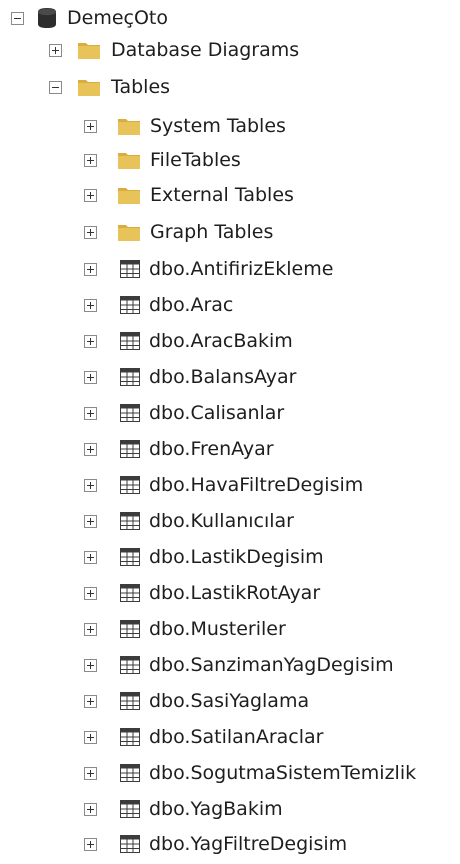  I want to click on tree-node-label: dbo.Kullanıcılar, so click(221, 521).